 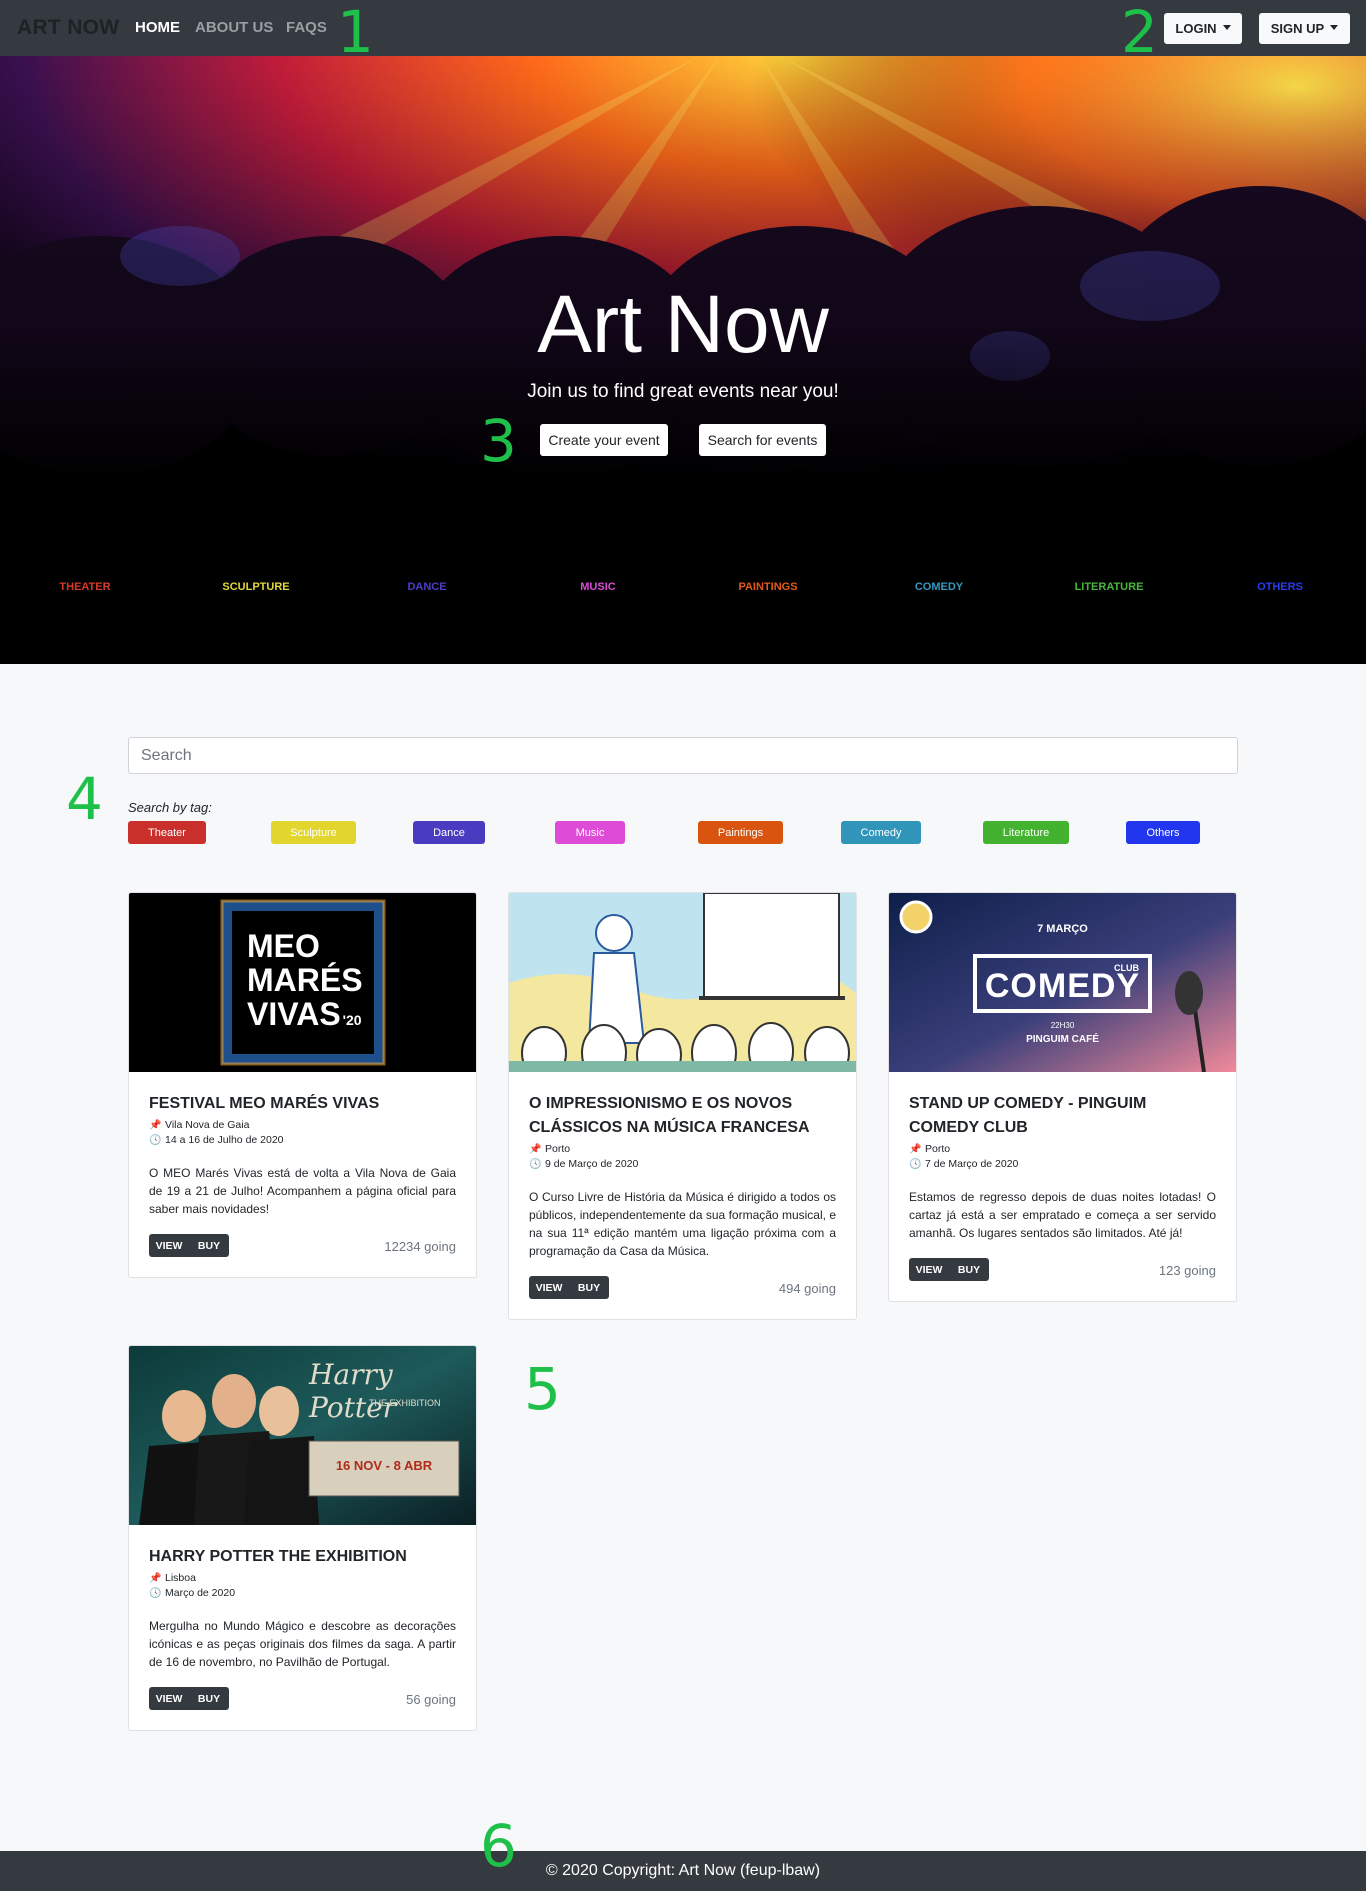 What do you see at coordinates (234, 27) in the screenshot?
I see `nav-about-link: ABOUT US` at bounding box center [234, 27].